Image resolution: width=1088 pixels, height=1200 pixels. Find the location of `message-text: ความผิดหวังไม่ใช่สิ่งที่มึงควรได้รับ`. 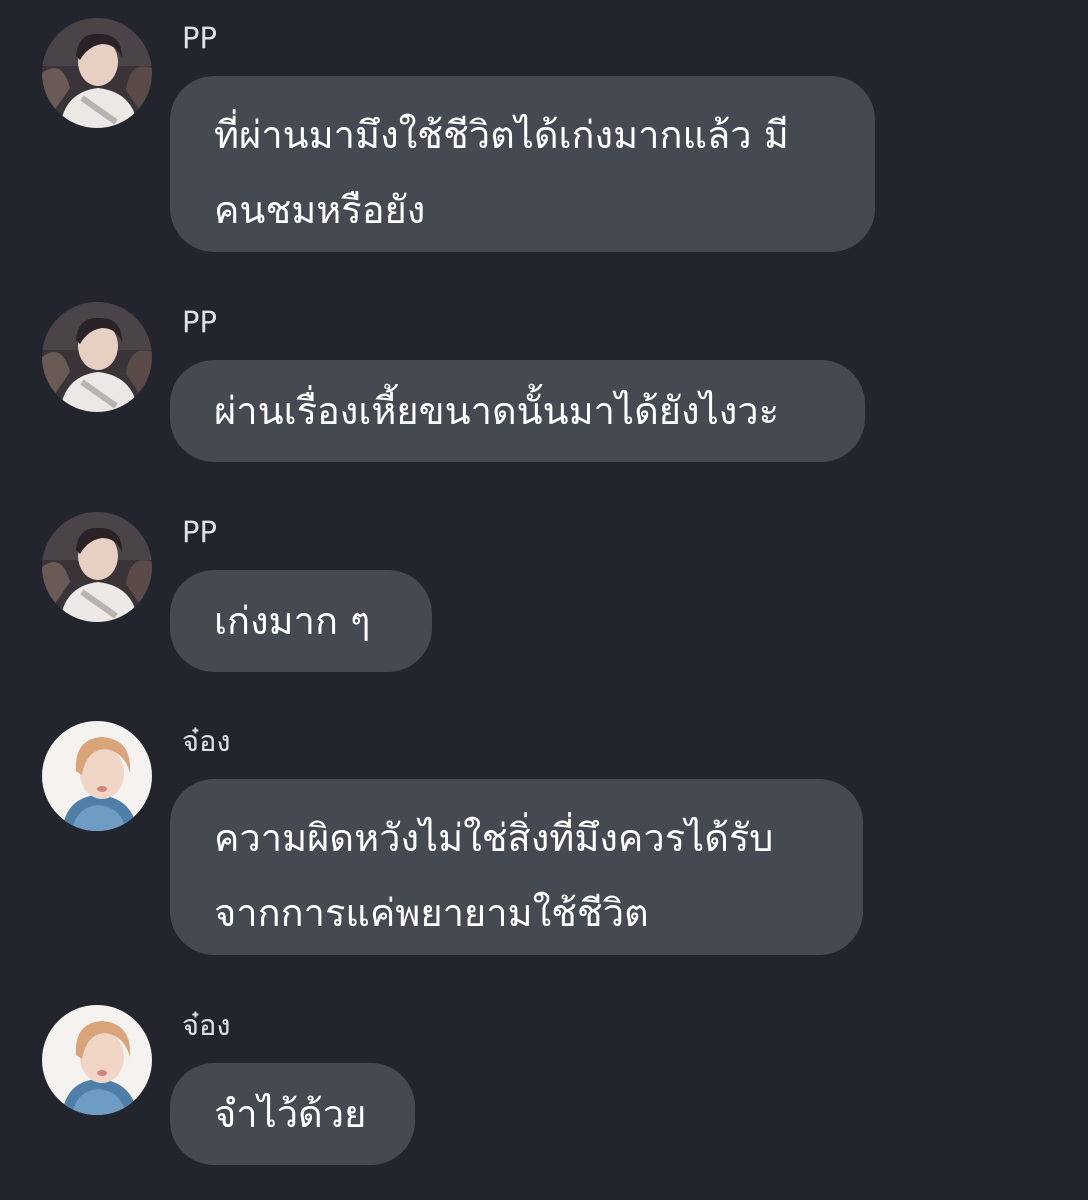

message-text: ความผิดหวังไม่ใช่สิ่งที่มึงควรได้รับ is located at coordinates (494, 838).